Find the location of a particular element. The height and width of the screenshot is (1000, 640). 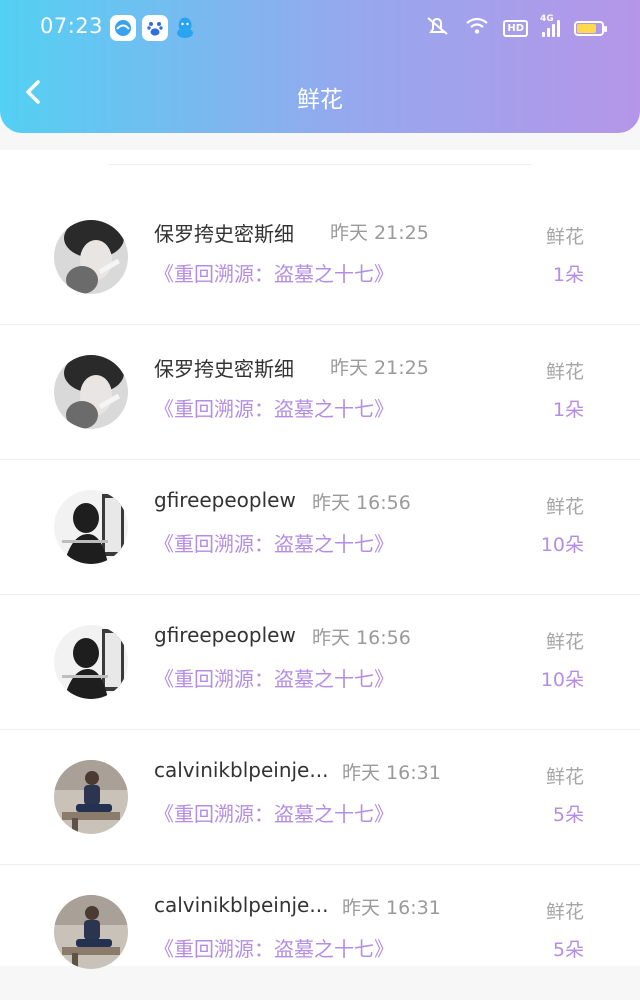

battery-level is located at coordinates (586, 28).